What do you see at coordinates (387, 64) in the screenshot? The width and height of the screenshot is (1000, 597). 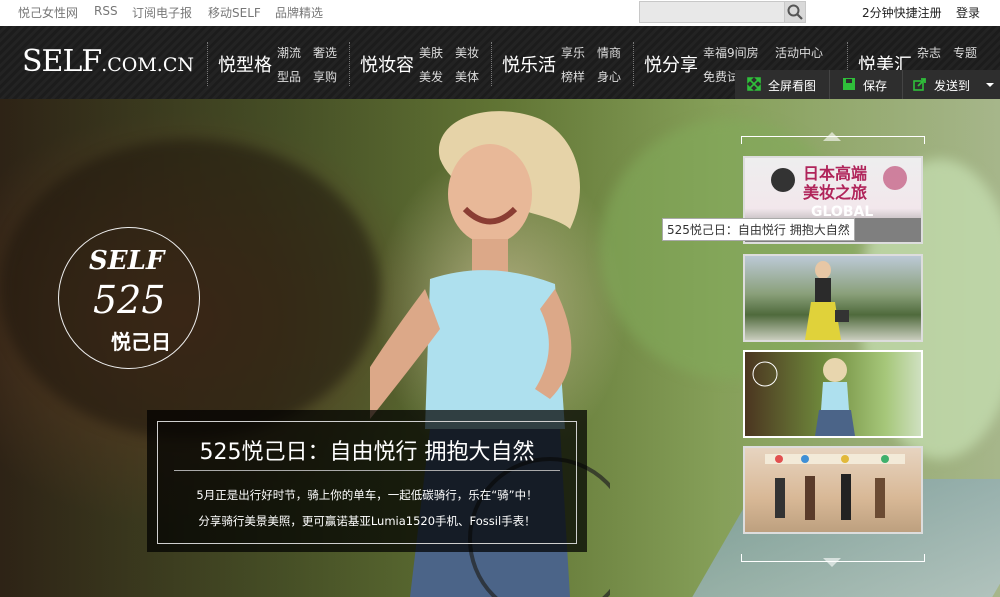 I see `nav-section-beauty: 悦妆容` at bounding box center [387, 64].